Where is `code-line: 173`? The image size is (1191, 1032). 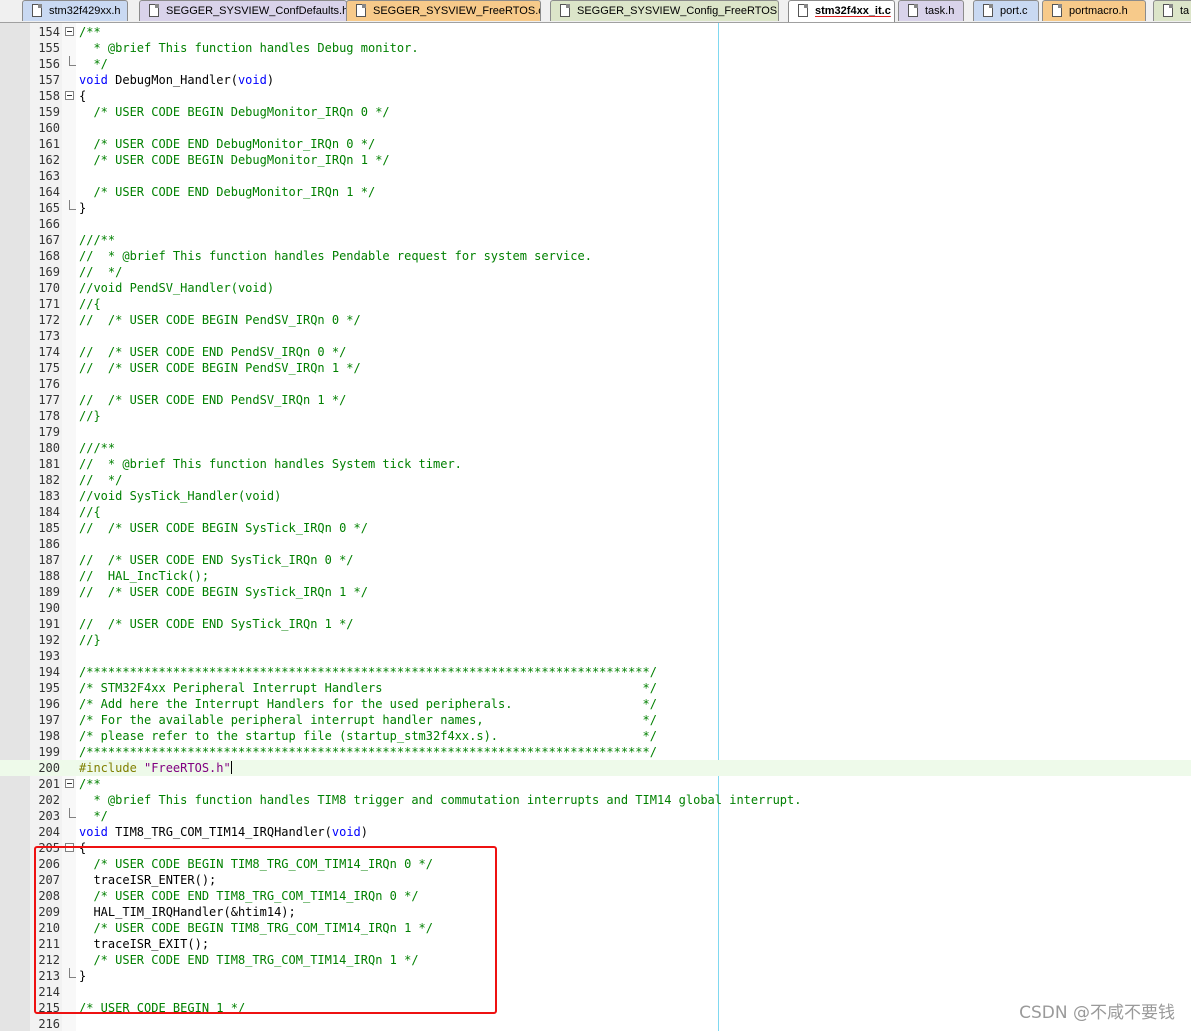
code-line: 173 is located at coordinates (595, 336).